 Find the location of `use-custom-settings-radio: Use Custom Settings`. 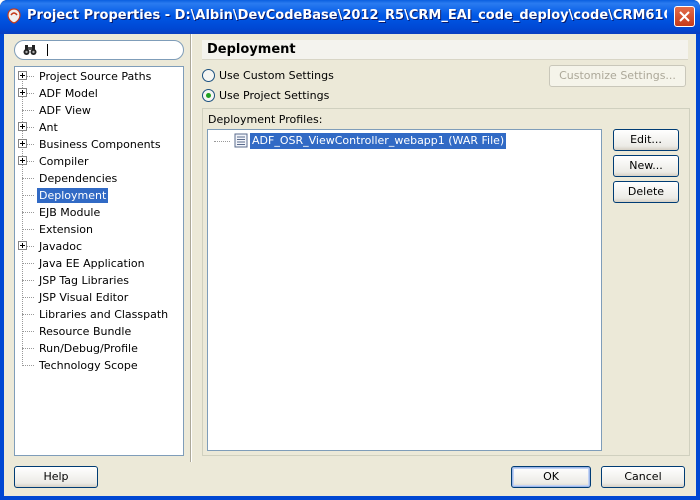

use-custom-settings-radio: Use Custom Settings is located at coordinates (302, 76).